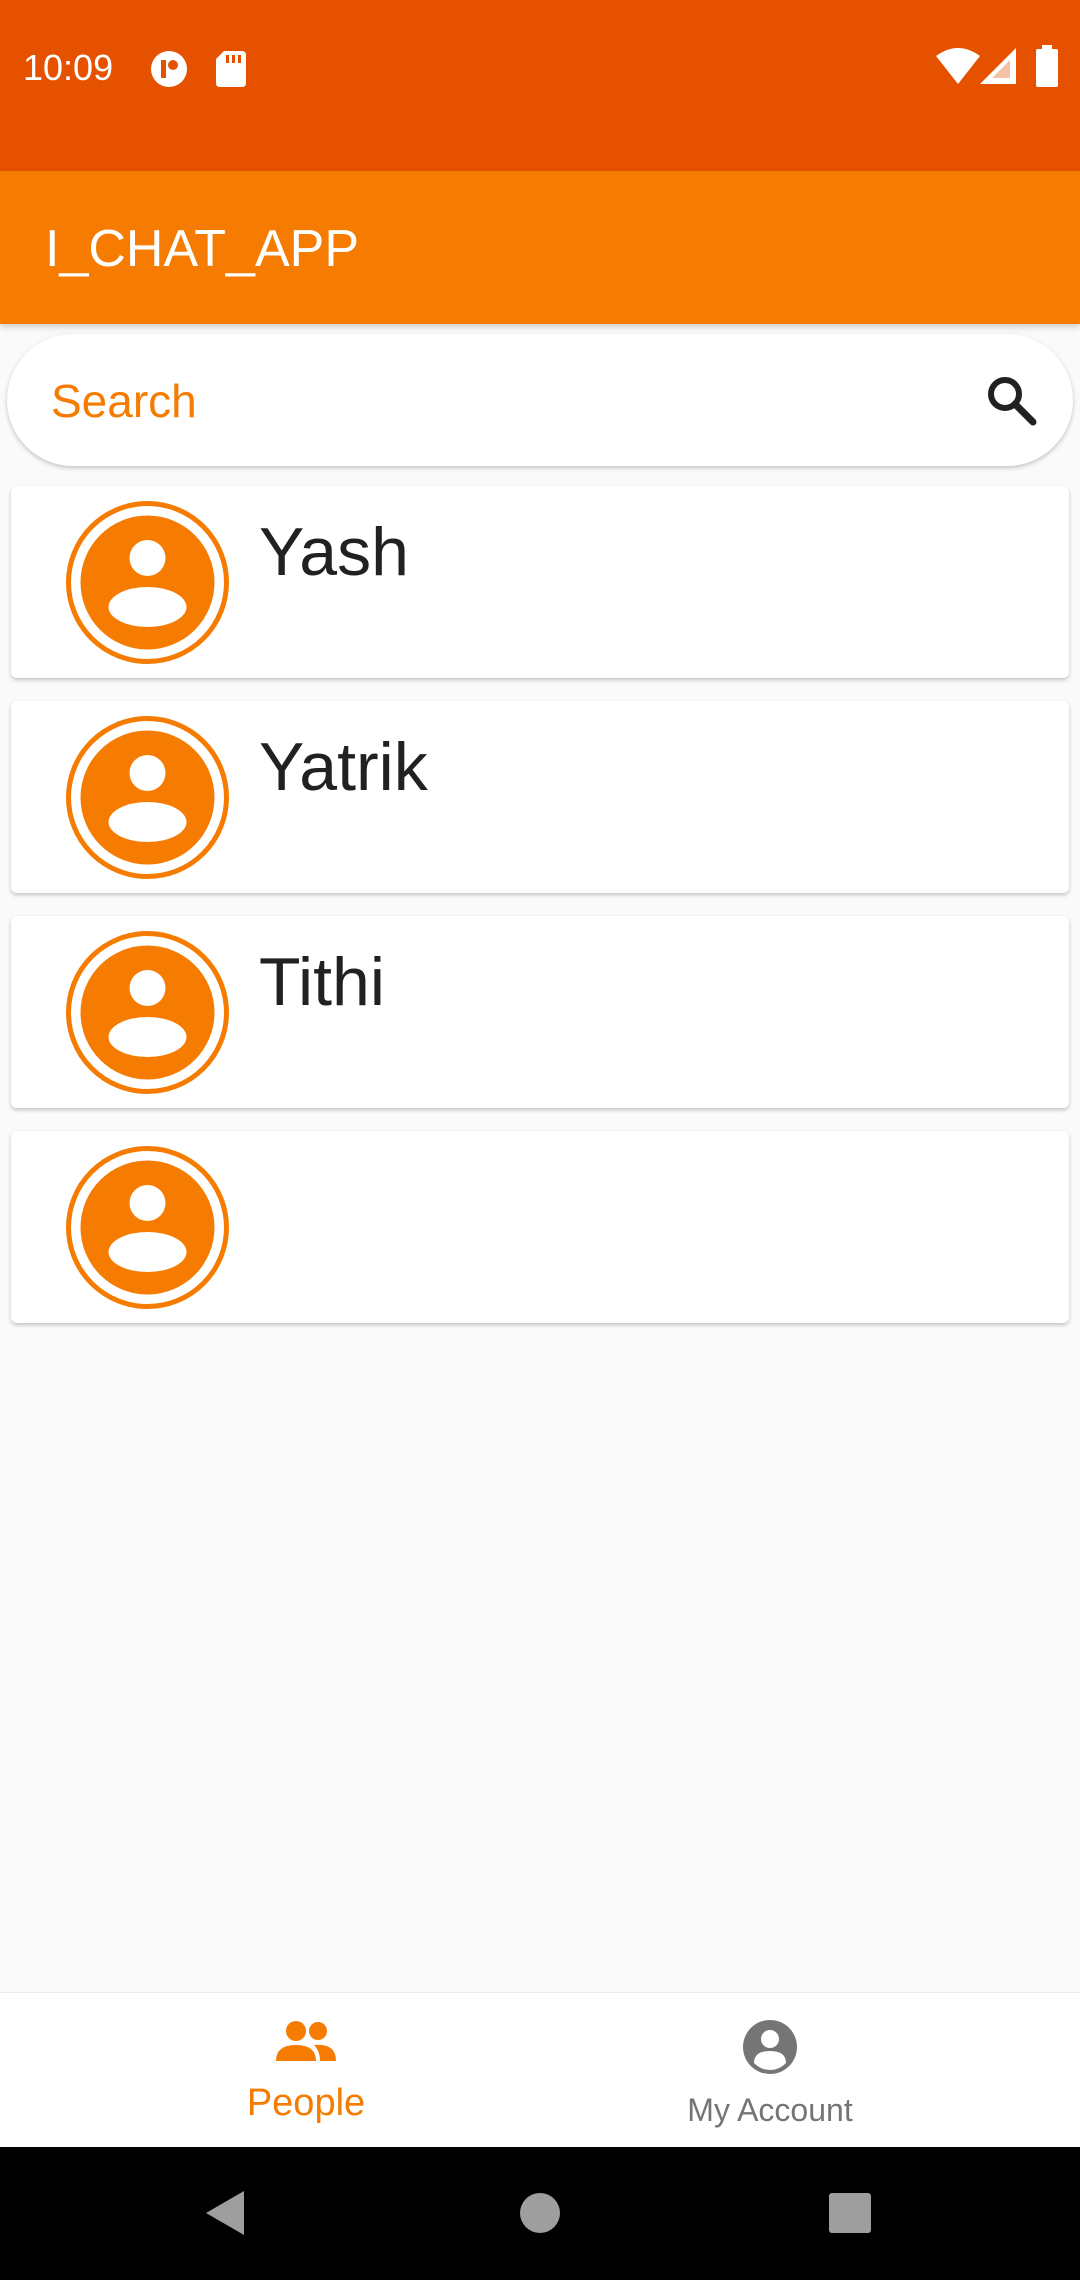 This screenshot has width=1080, height=2280. What do you see at coordinates (540, 85) in the screenshot?
I see `status-bar: 10:09` at bounding box center [540, 85].